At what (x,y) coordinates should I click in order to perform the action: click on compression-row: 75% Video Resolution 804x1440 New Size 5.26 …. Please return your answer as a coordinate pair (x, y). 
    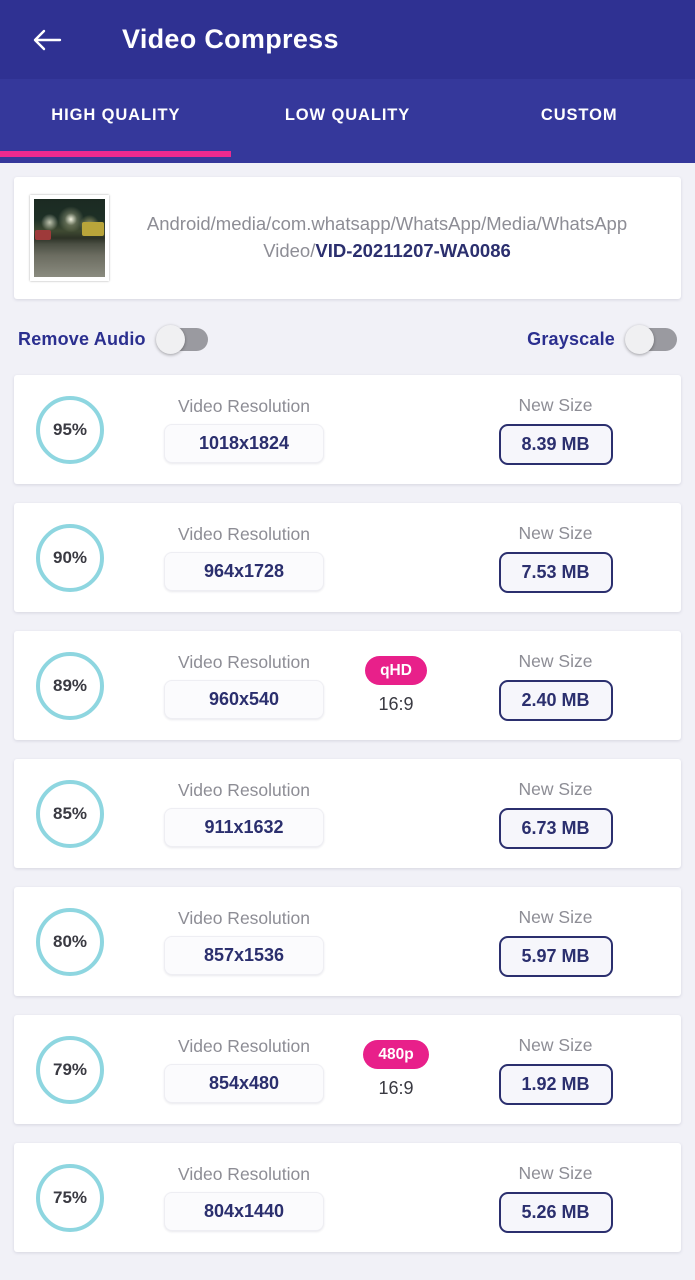
    Looking at the image, I should click on (347, 1197).